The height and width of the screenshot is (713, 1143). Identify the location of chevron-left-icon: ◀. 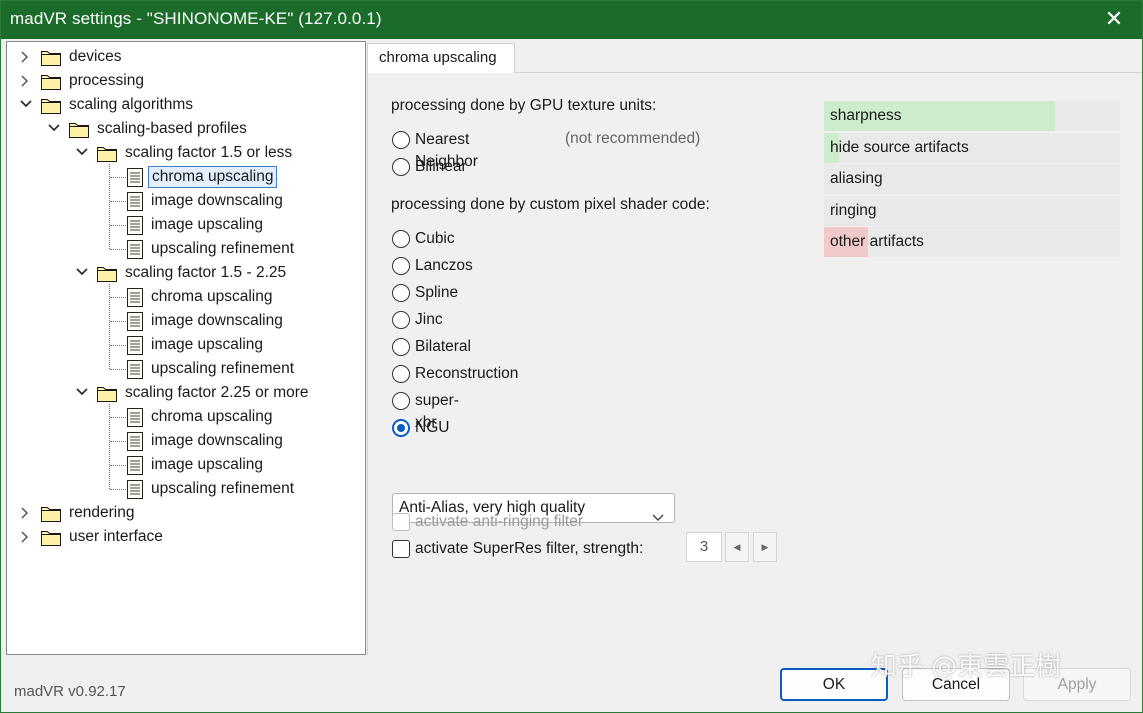
(737, 547).